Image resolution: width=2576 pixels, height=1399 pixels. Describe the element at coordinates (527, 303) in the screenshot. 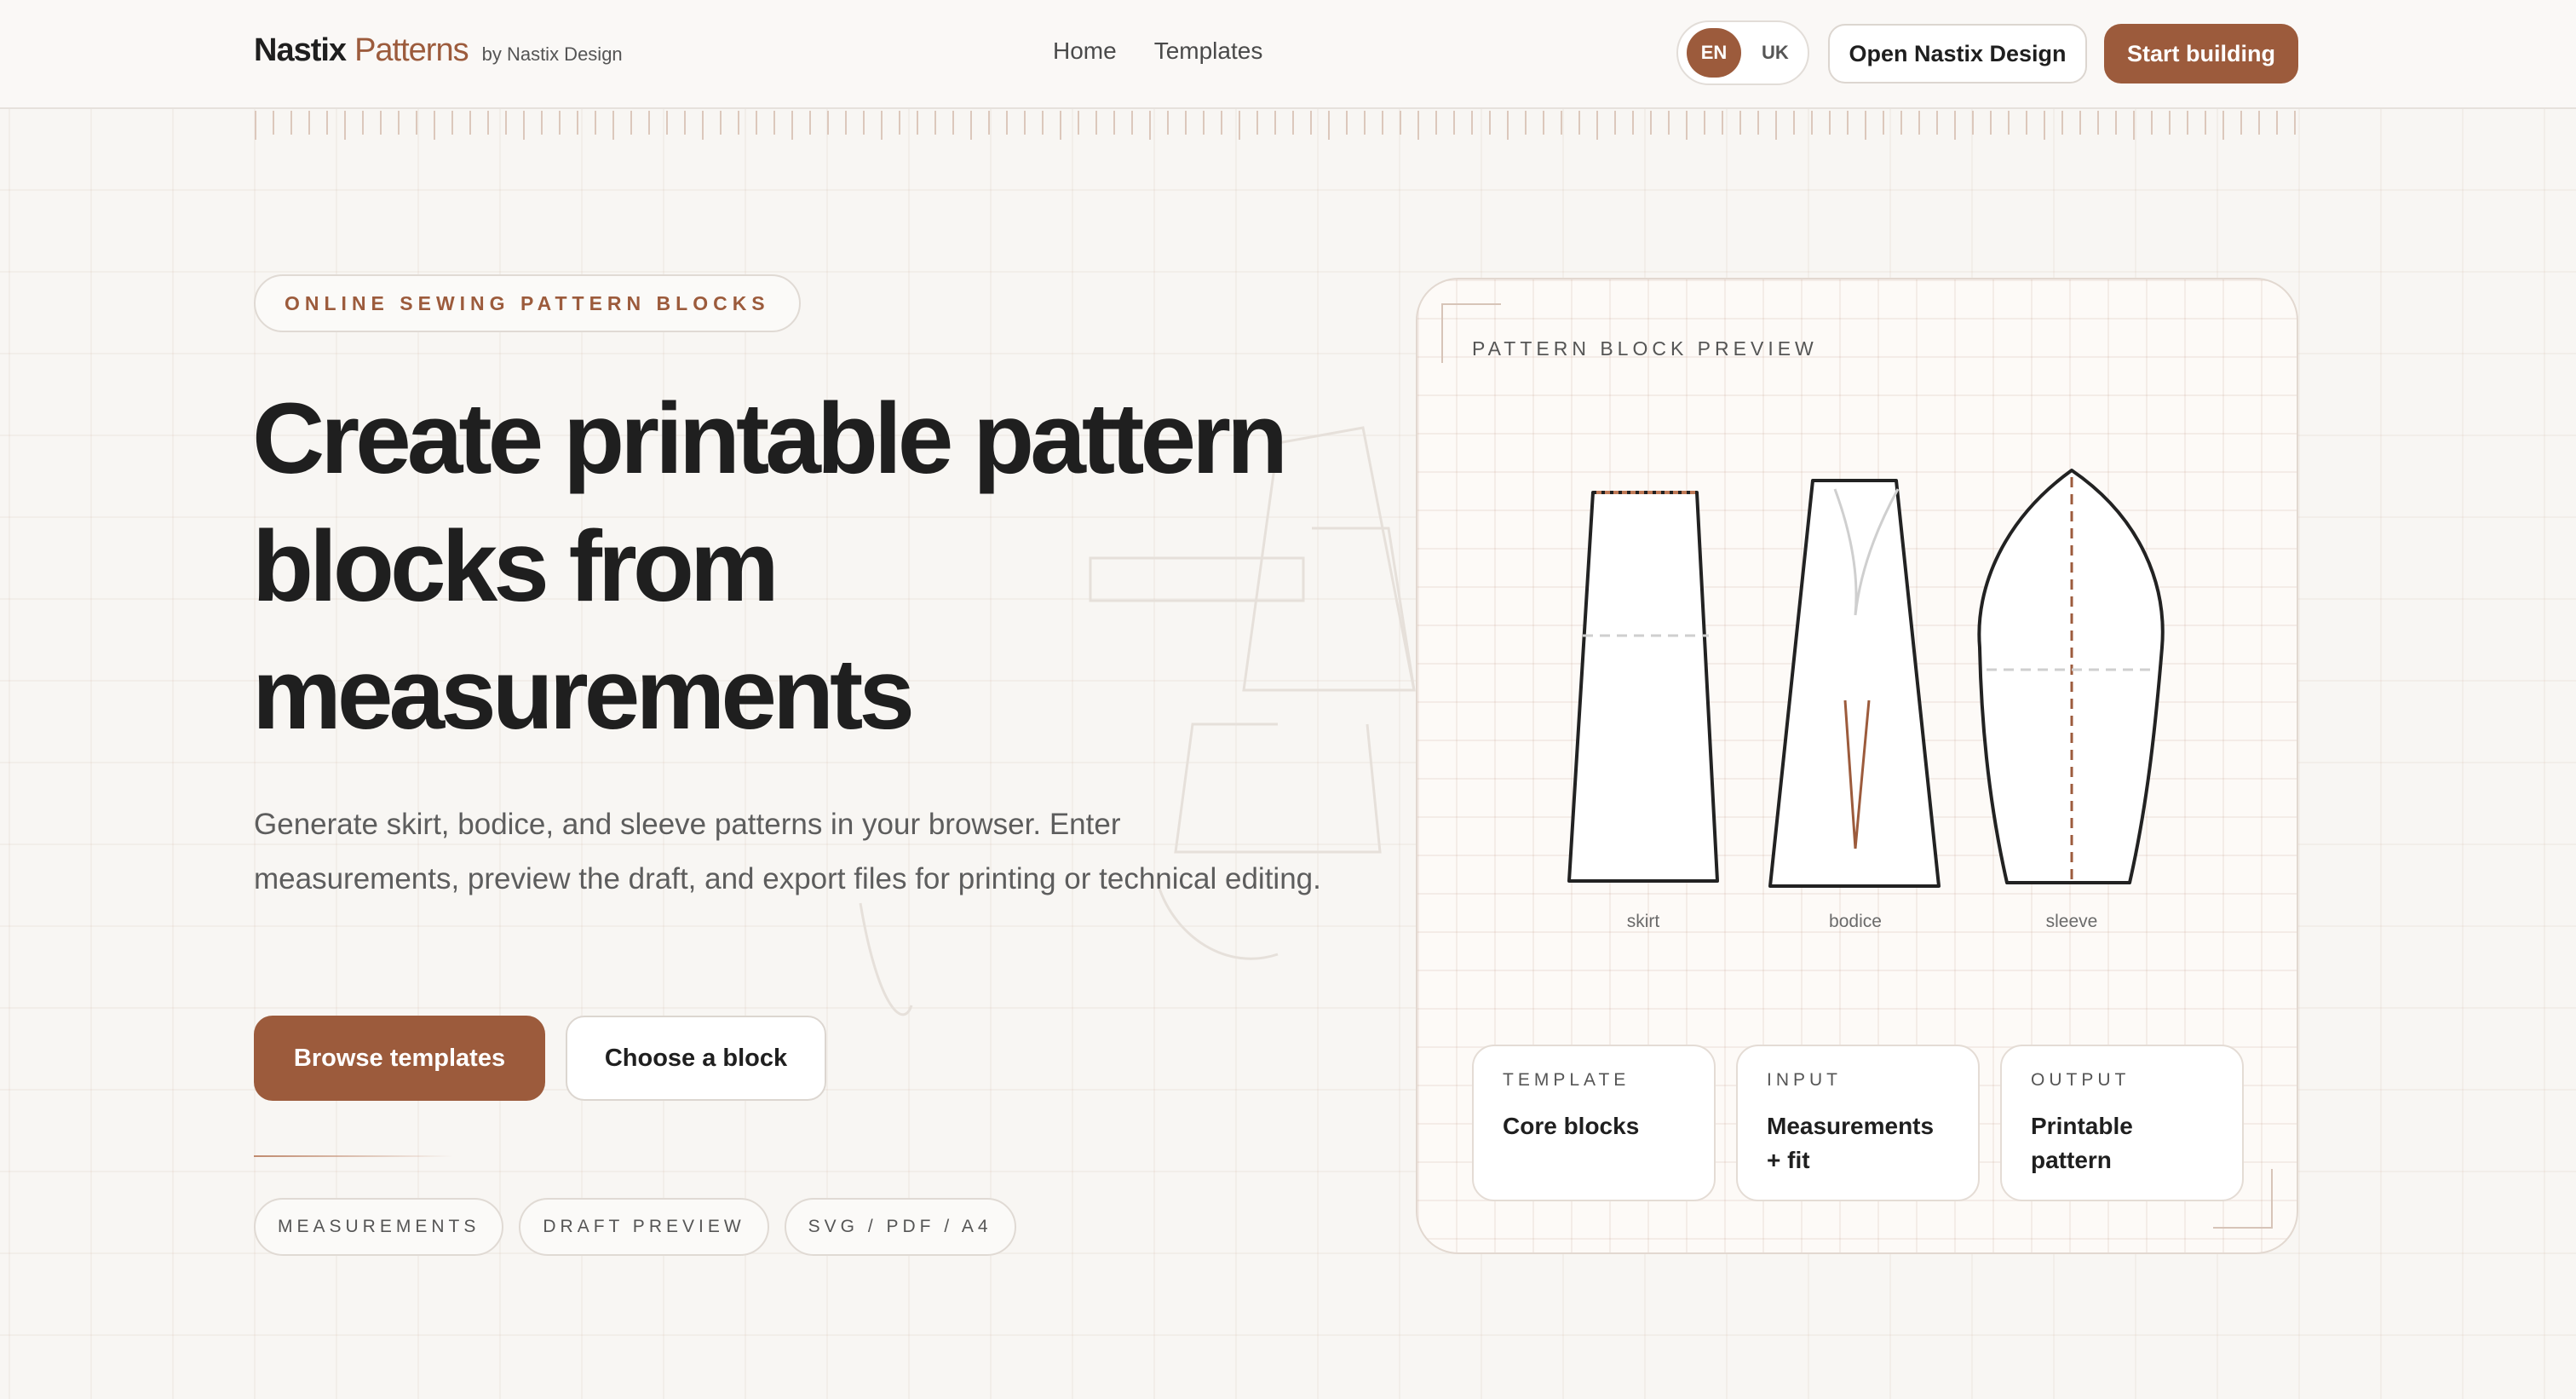

I see `hero-eyebrow-badge: ONLINE SEWING PATTERN BLOCKS` at that location.